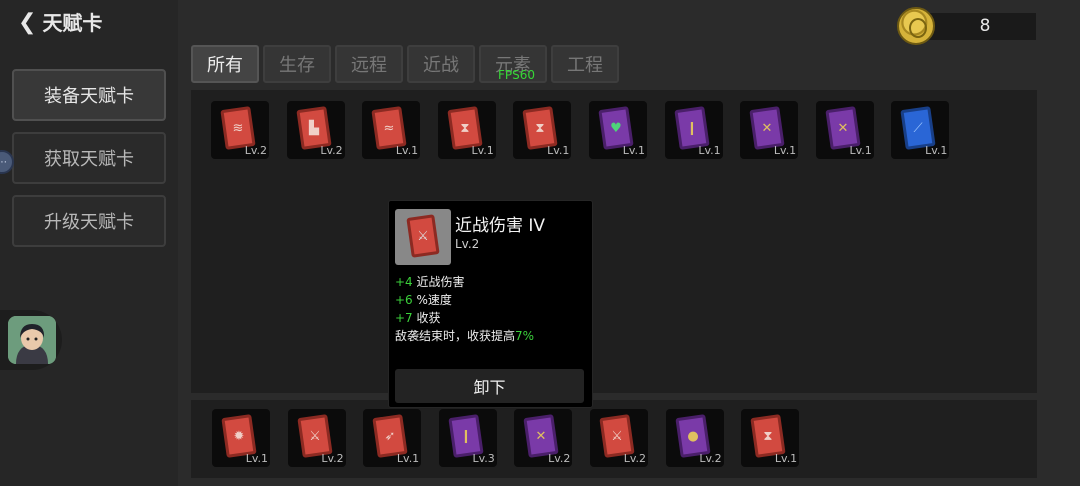 Image resolution: width=1080 pixels, height=486 pixels. What do you see at coordinates (916, 26) in the screenshot?
I see `coin-icon` at bounding box center [916, 26].